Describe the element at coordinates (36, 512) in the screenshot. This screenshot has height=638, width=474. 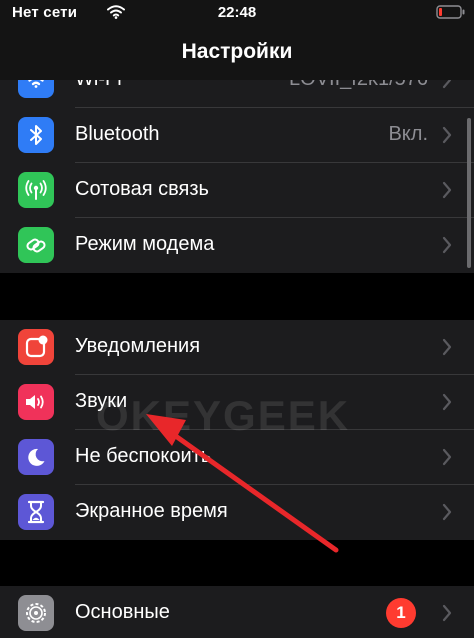
I see `hourglass-icon` at that location.